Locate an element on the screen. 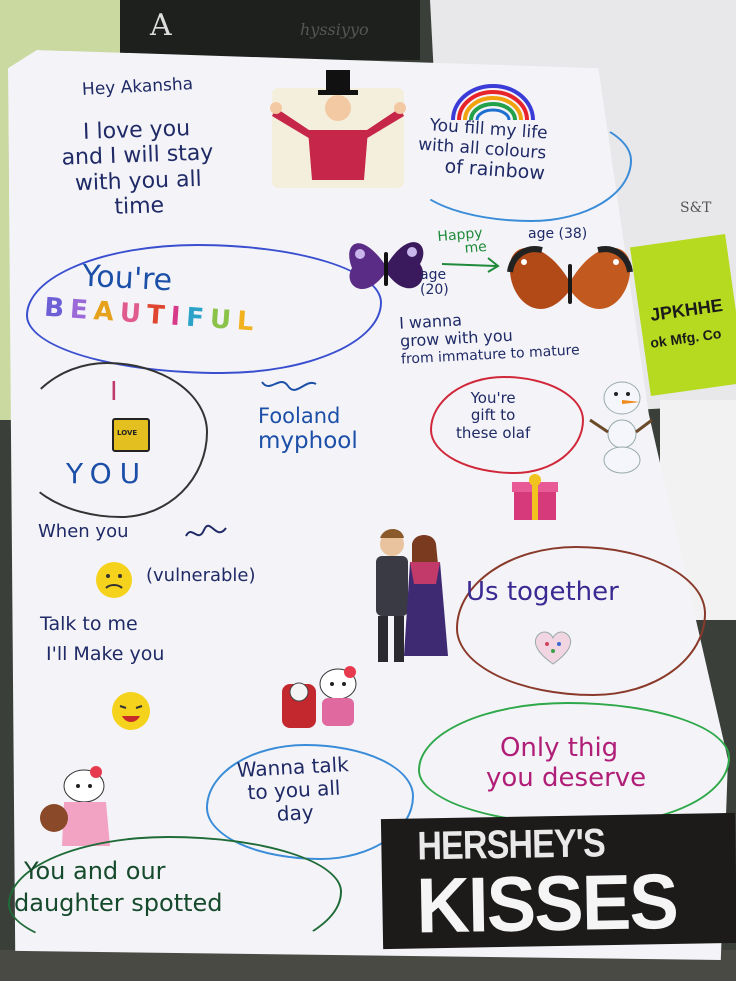 The width and height of the screenshot is (736, 981). kisses-product: KISSES is located at coordinates (546, 903).